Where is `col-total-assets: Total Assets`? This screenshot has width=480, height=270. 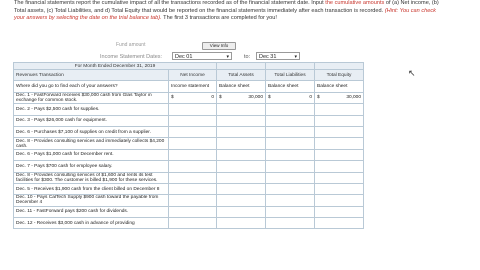 col-total-assets: Total Assets is located at coordinates (241, 75).